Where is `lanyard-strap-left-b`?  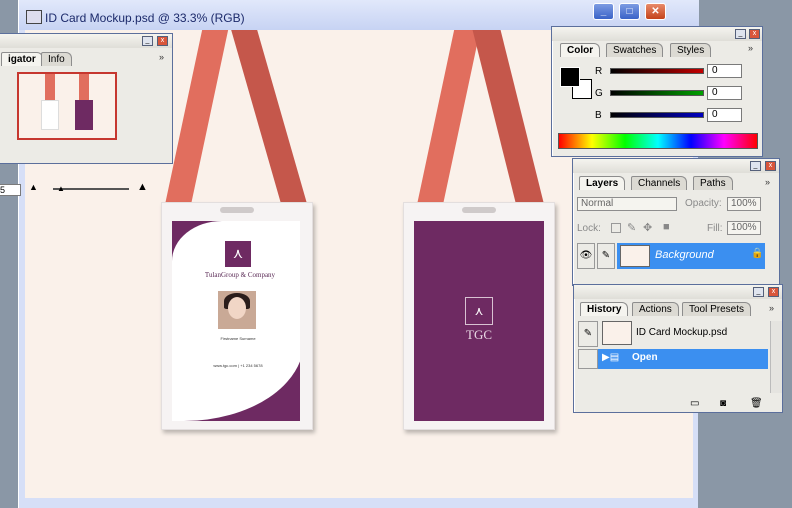
lanyard-strap-left-b is located at coordinates (270, 120).